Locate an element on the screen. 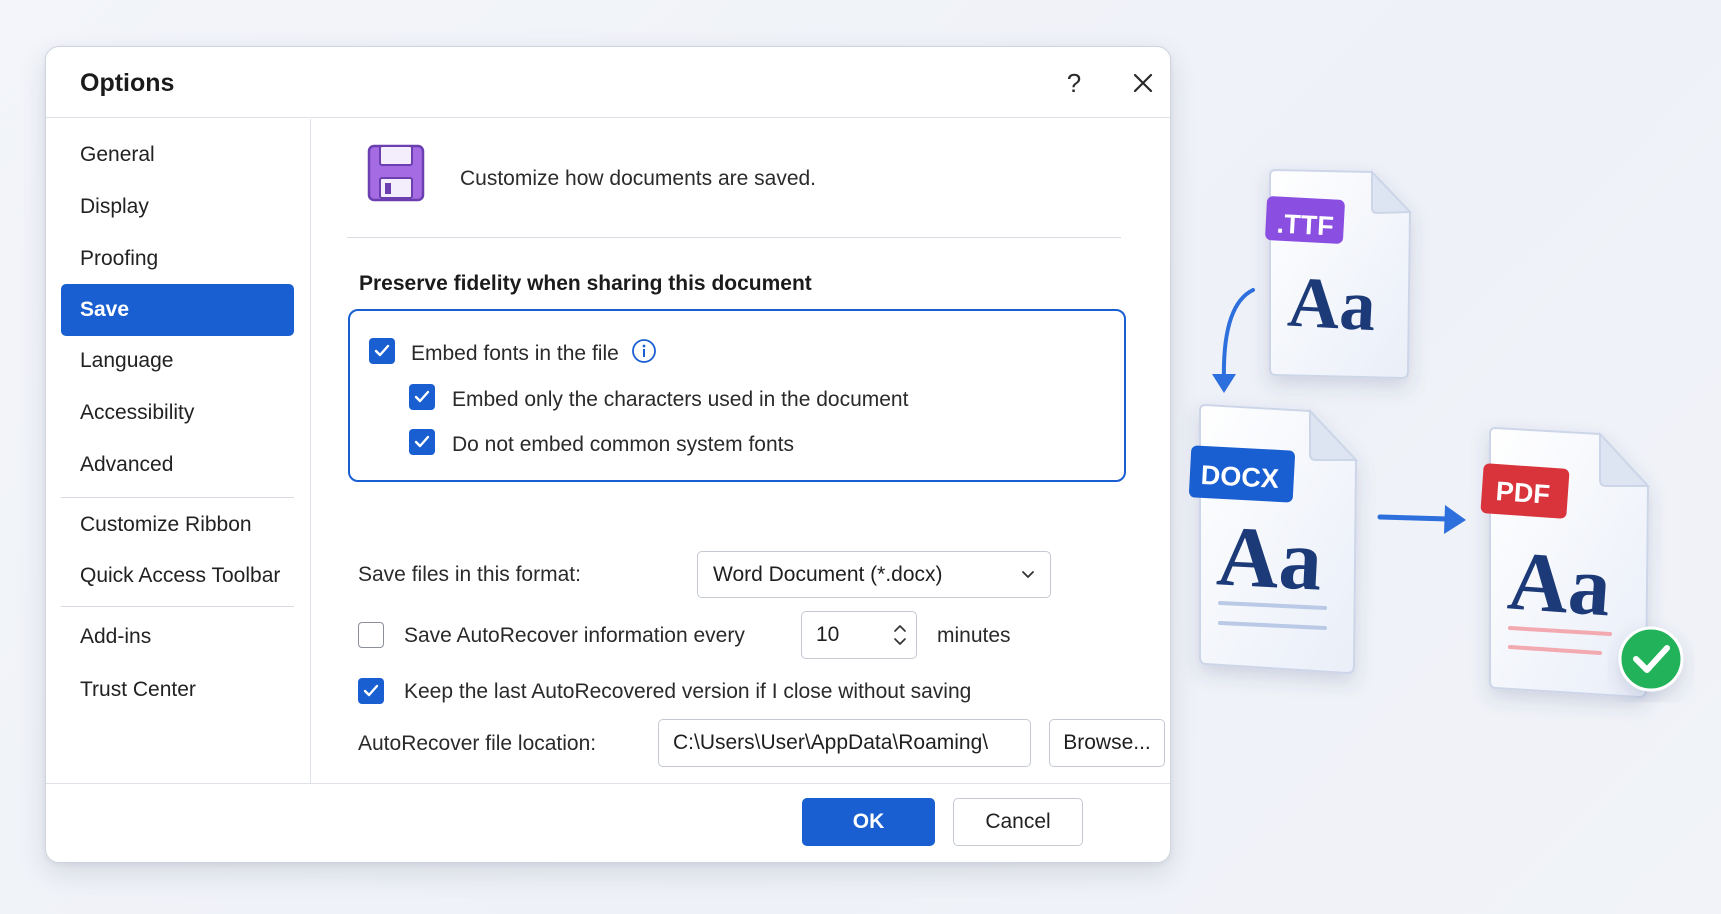 The height and width of the screenshot is (914, 1721). right-arrow-icon is located at coordinates (1414, 518).